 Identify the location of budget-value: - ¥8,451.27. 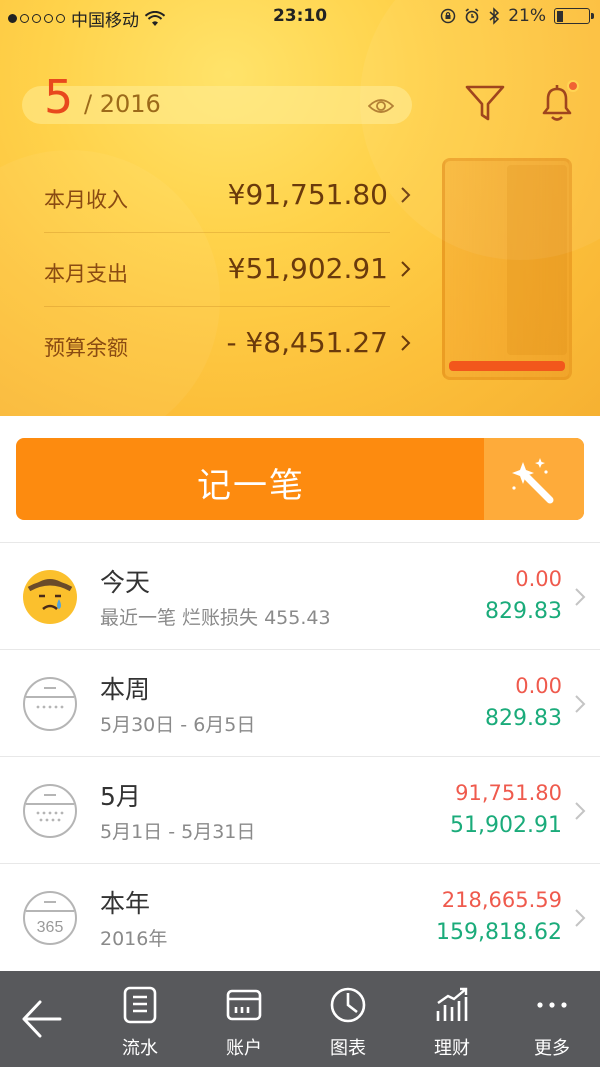
(307, 342).